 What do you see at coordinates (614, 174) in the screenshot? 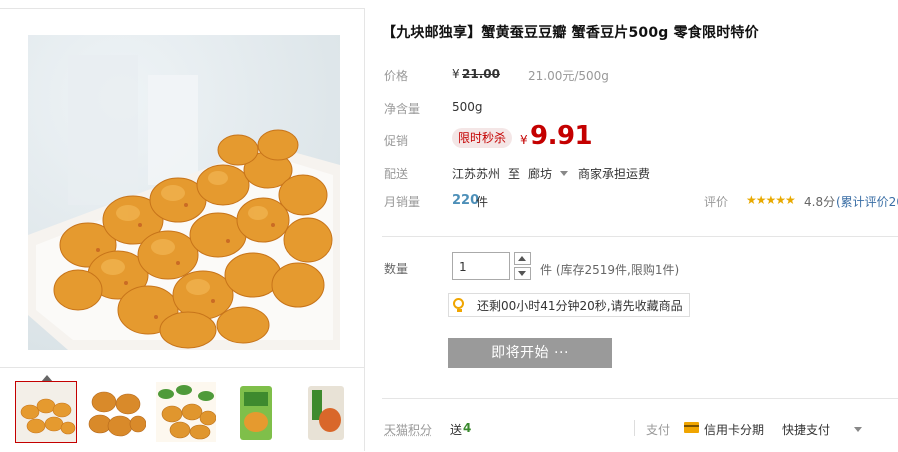
I see `shipping-fee: 商家承担运费` at bounding box center [614, 174].